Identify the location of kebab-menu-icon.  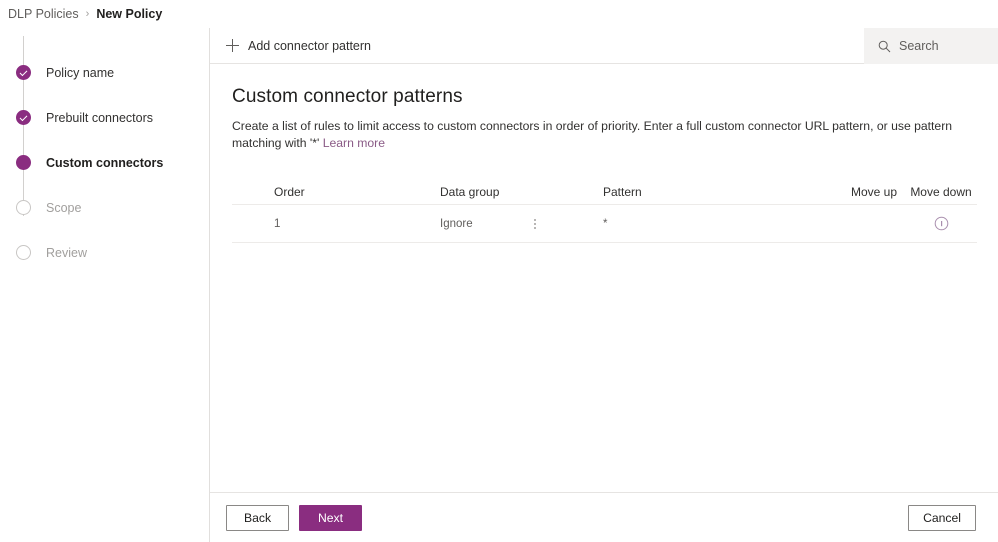
(535, 224).